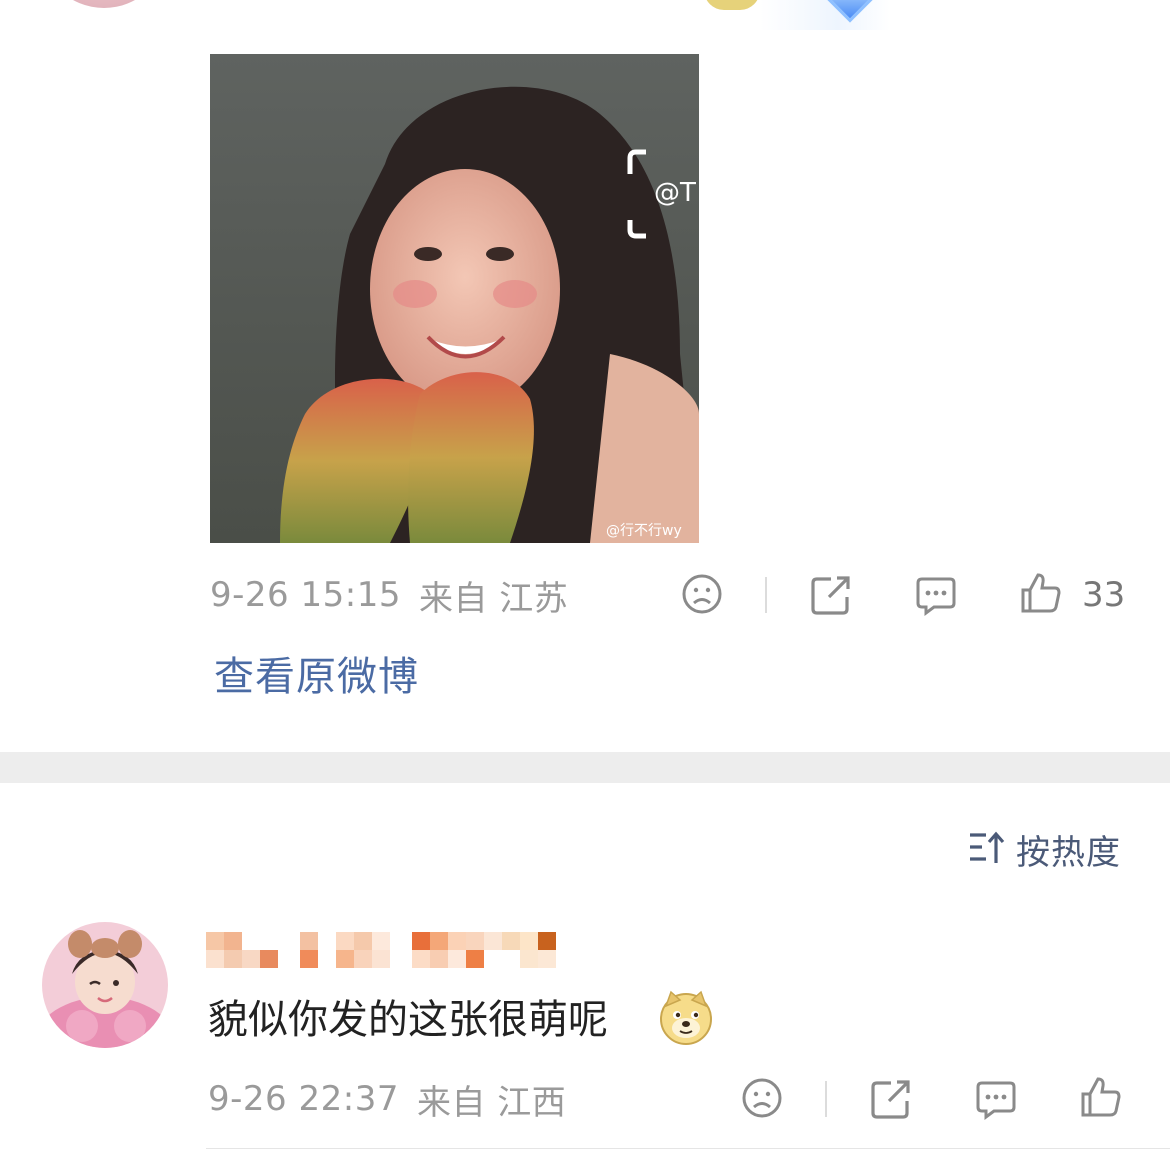  Describe the element at coordinates (986, 849) in the screenshot. I see `sort-icon` at that location.